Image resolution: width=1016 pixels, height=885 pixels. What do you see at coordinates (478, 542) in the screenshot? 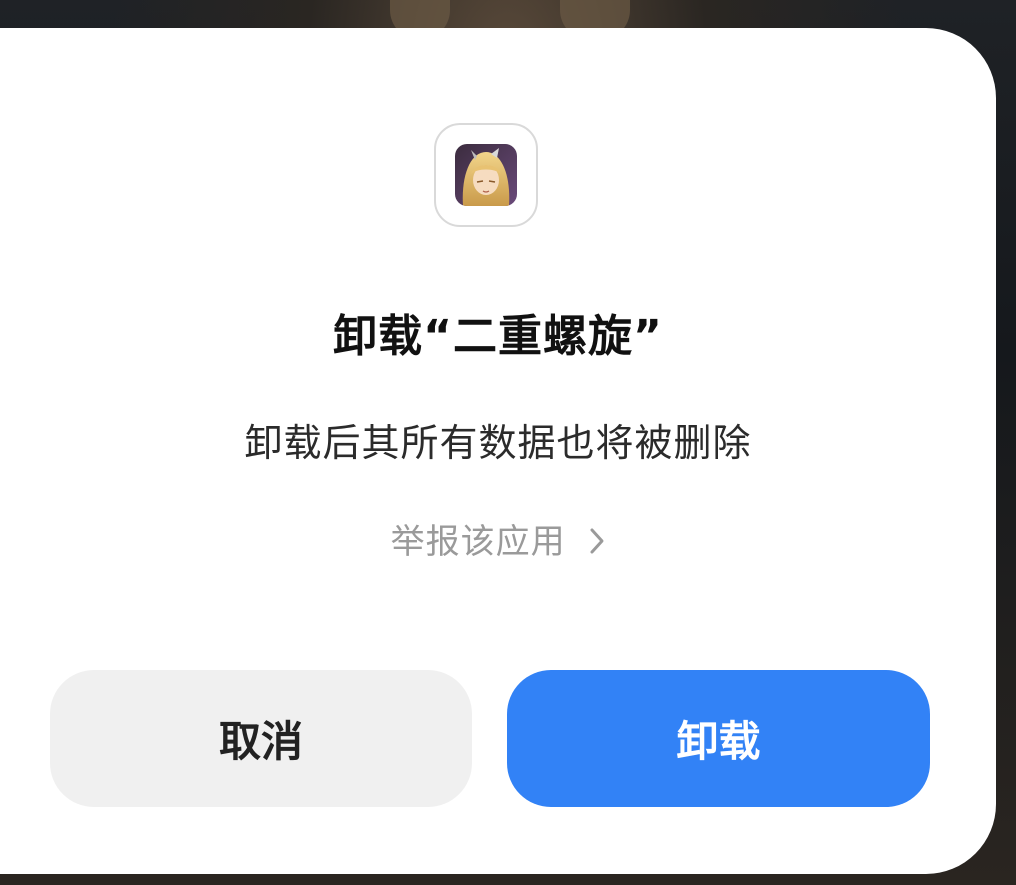
I see `report-app-label: 举报该应用` at bounding box center [478, 542].